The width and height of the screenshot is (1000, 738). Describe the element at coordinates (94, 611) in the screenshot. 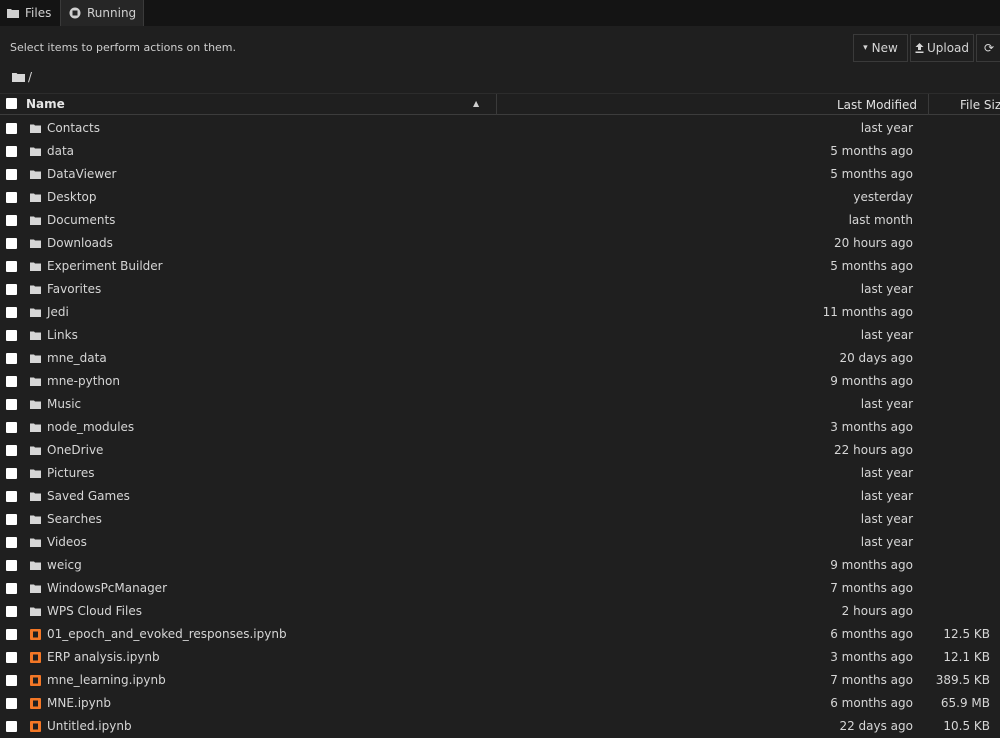

I see `file-name-link: WPS Cloud Files` at that location.